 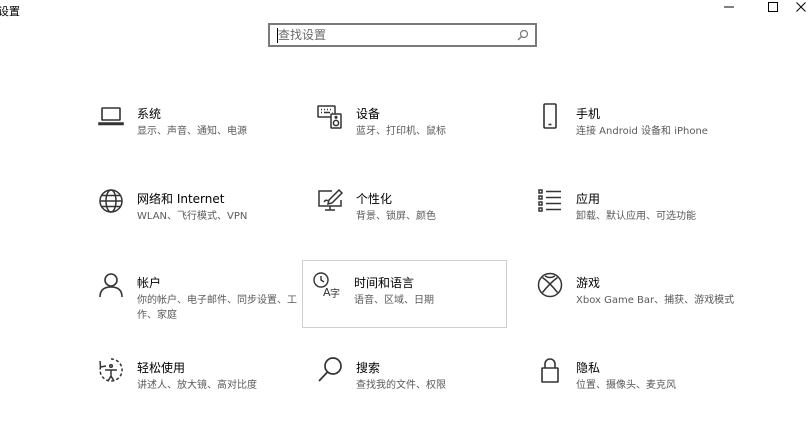 I want to click on close-icon, so click(x=800, y=7).